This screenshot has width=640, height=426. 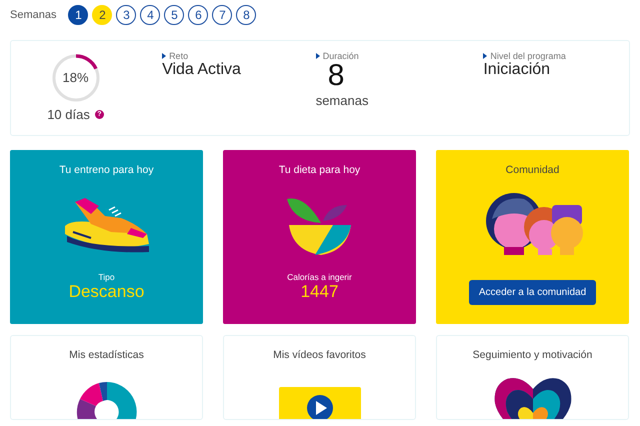 What do you see at coordinates (106, 355) in the screenshot?
I see `card-title: Mis estadísticas` at bounding box center [106, 355].